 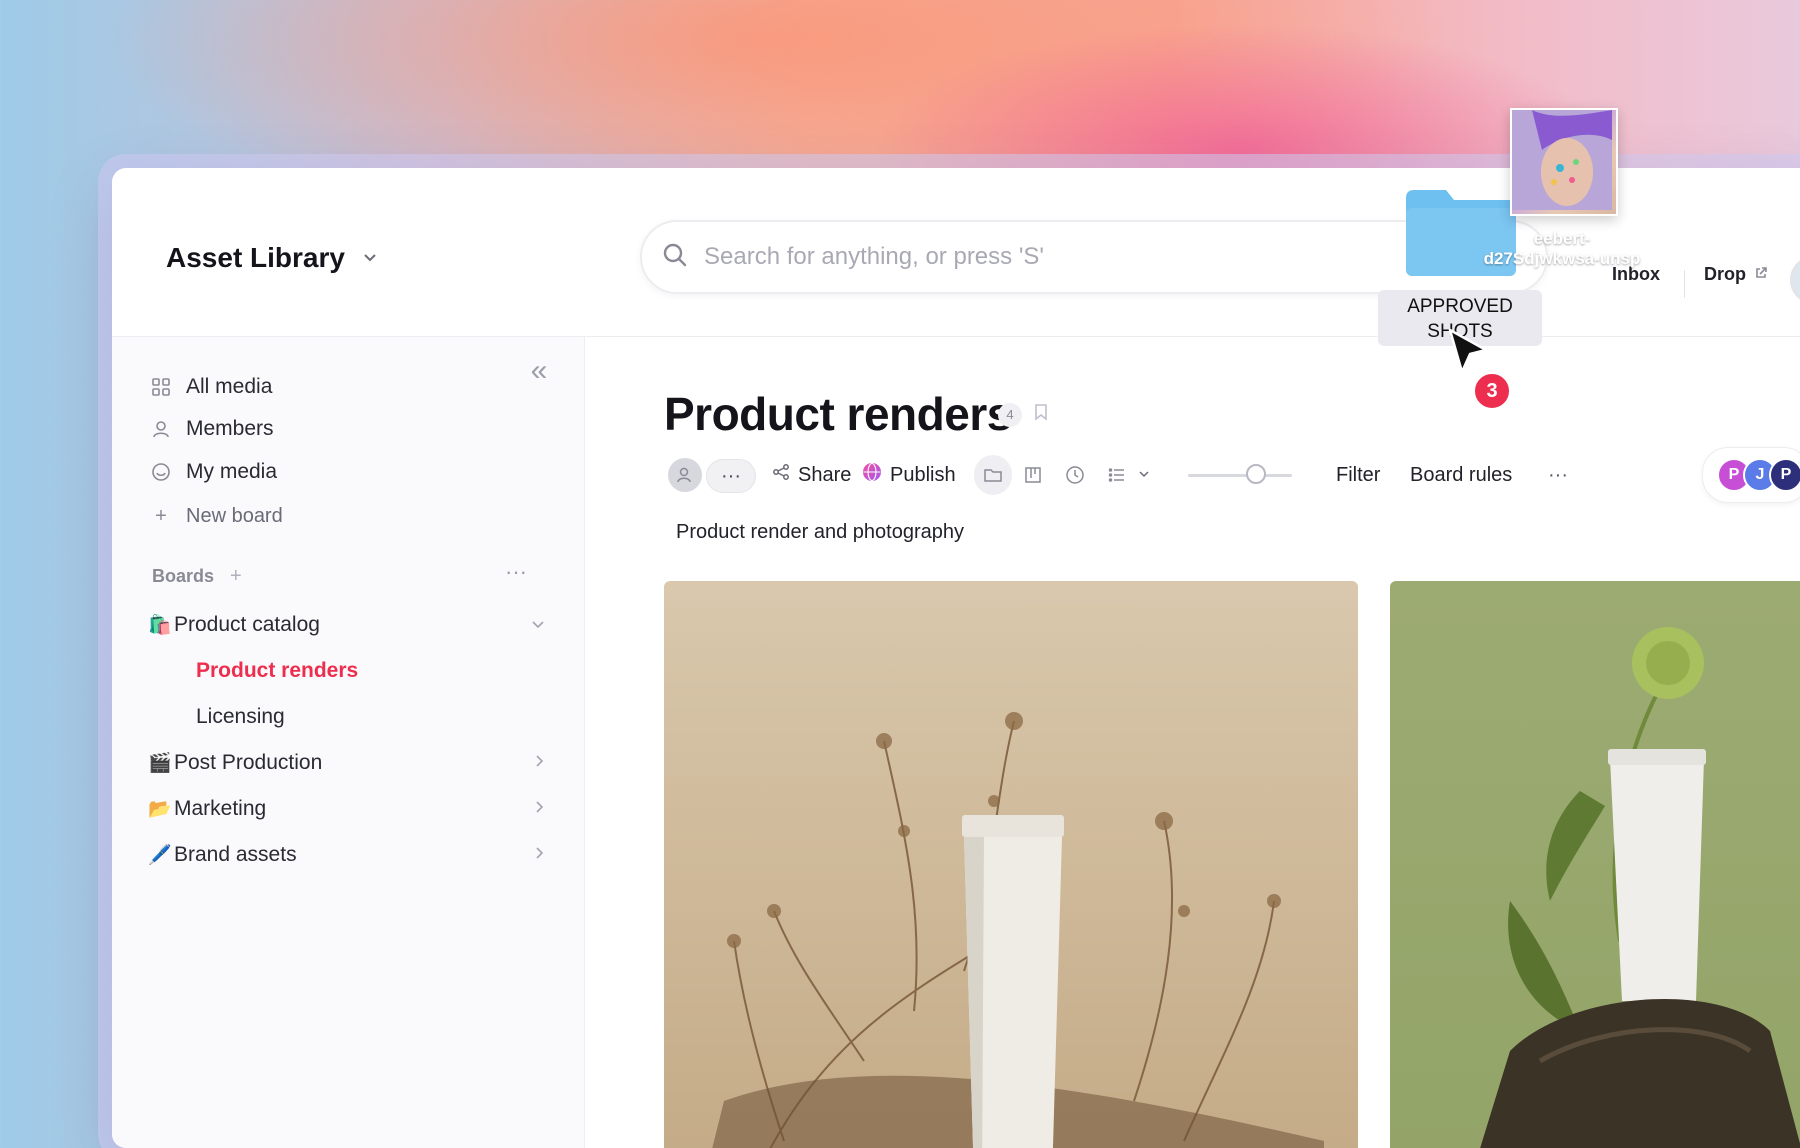 What do you see at coordinates (1751, 475) in the screenshot?
I see `collaborators-group: P J P` at bounding box center [1751, 475].